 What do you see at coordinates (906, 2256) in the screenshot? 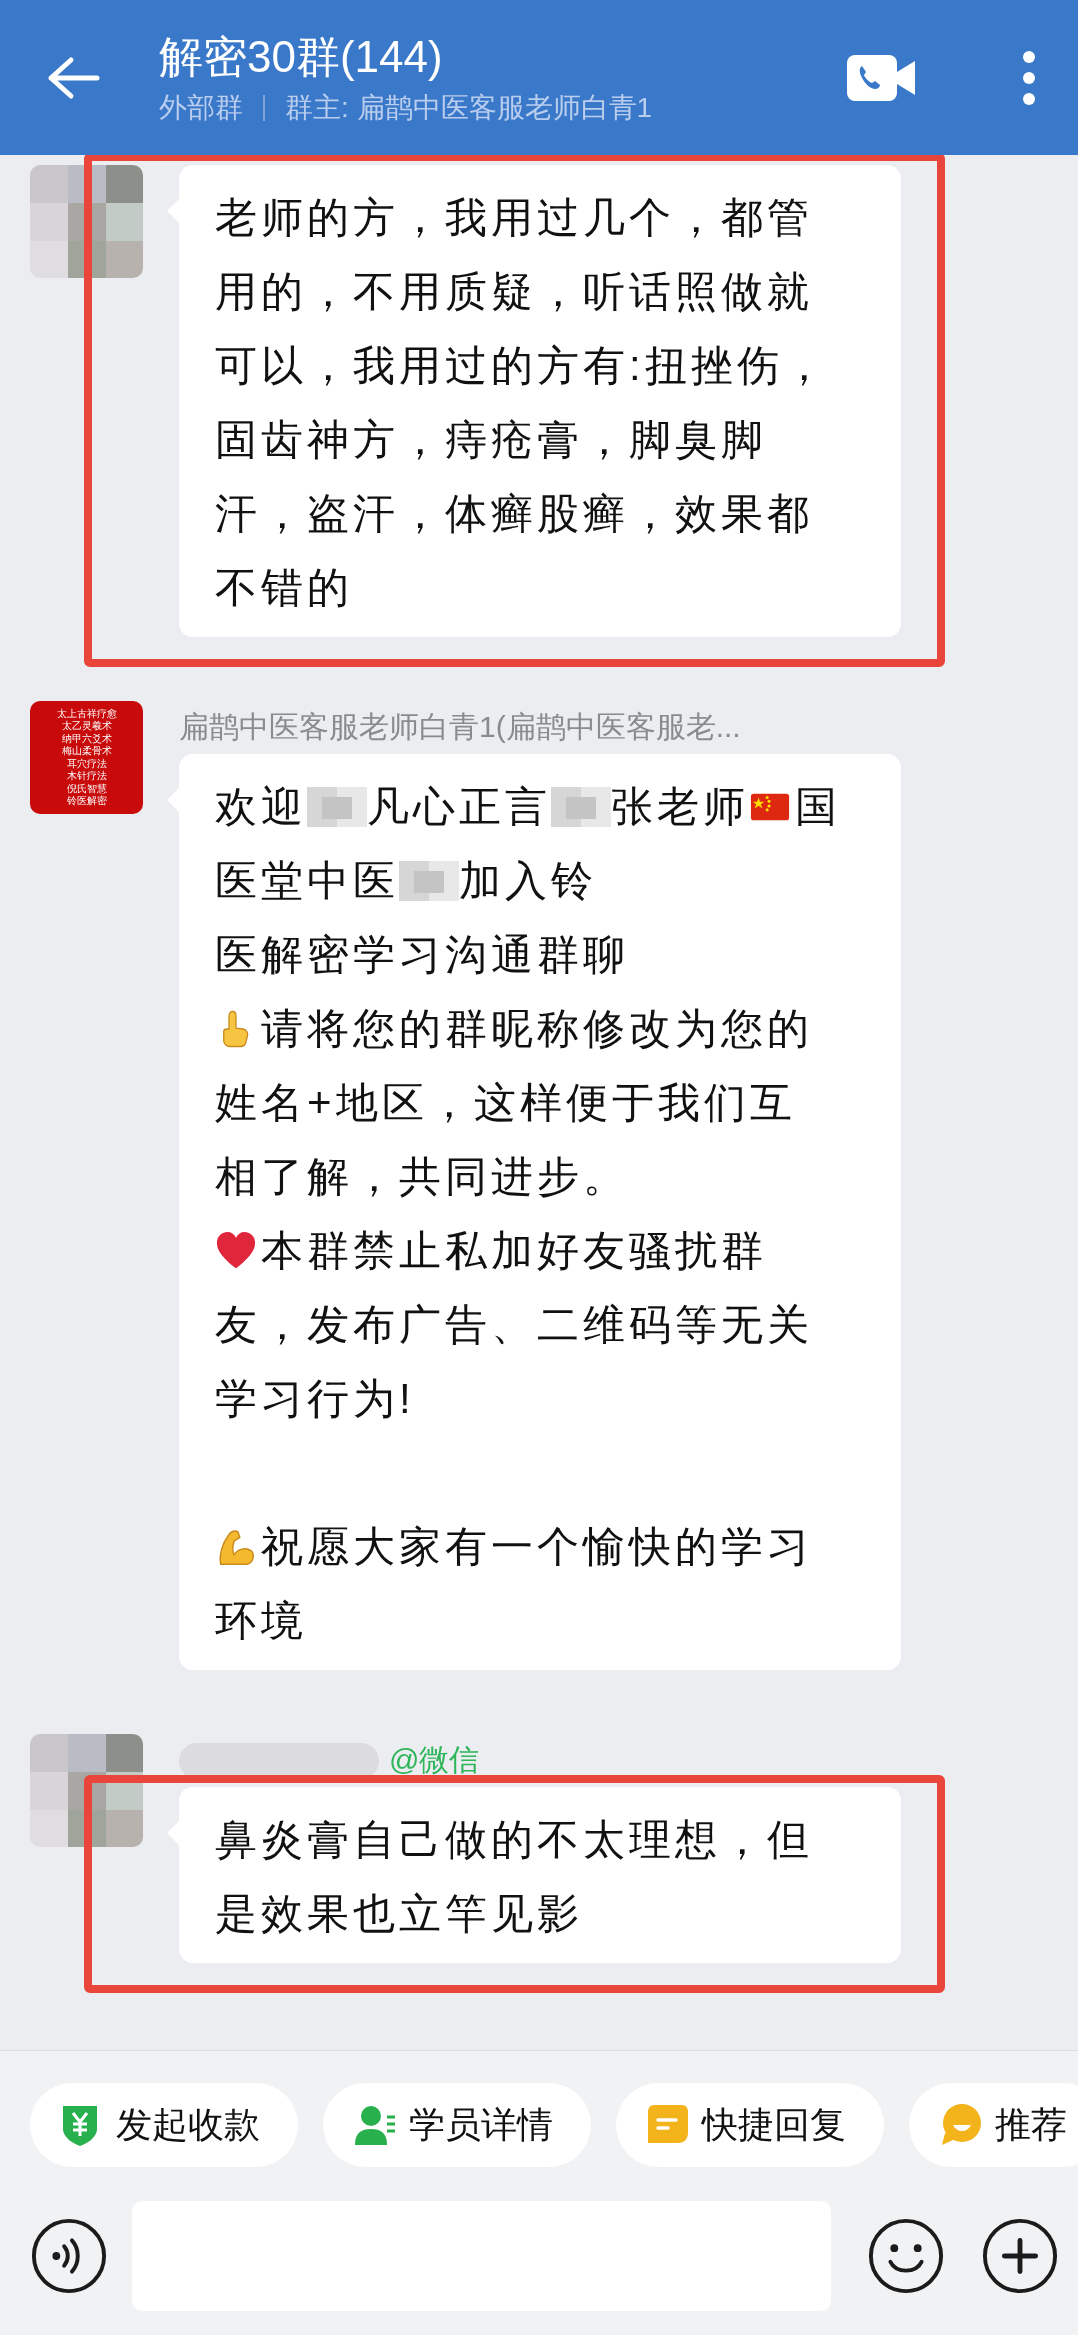
I see `emoji-button-icon` at bounding box center [906, 2256].